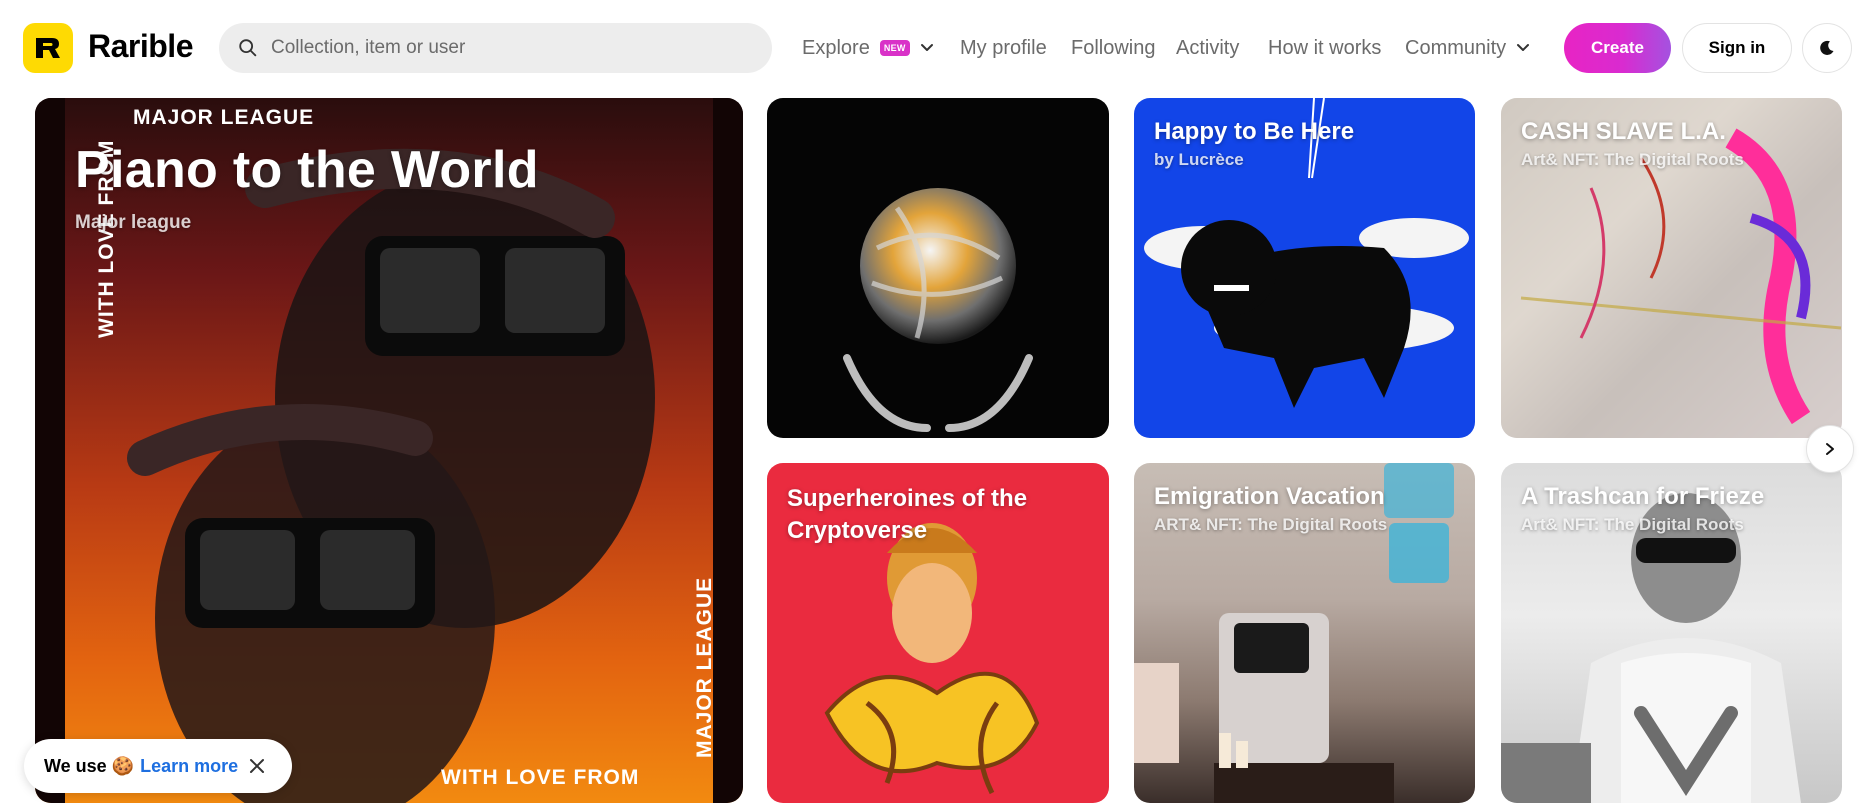  Describe the element at coordinates (907, 514) in the screenshot. I see `card-title: Superheroines of the Cryptoverse` at that location.